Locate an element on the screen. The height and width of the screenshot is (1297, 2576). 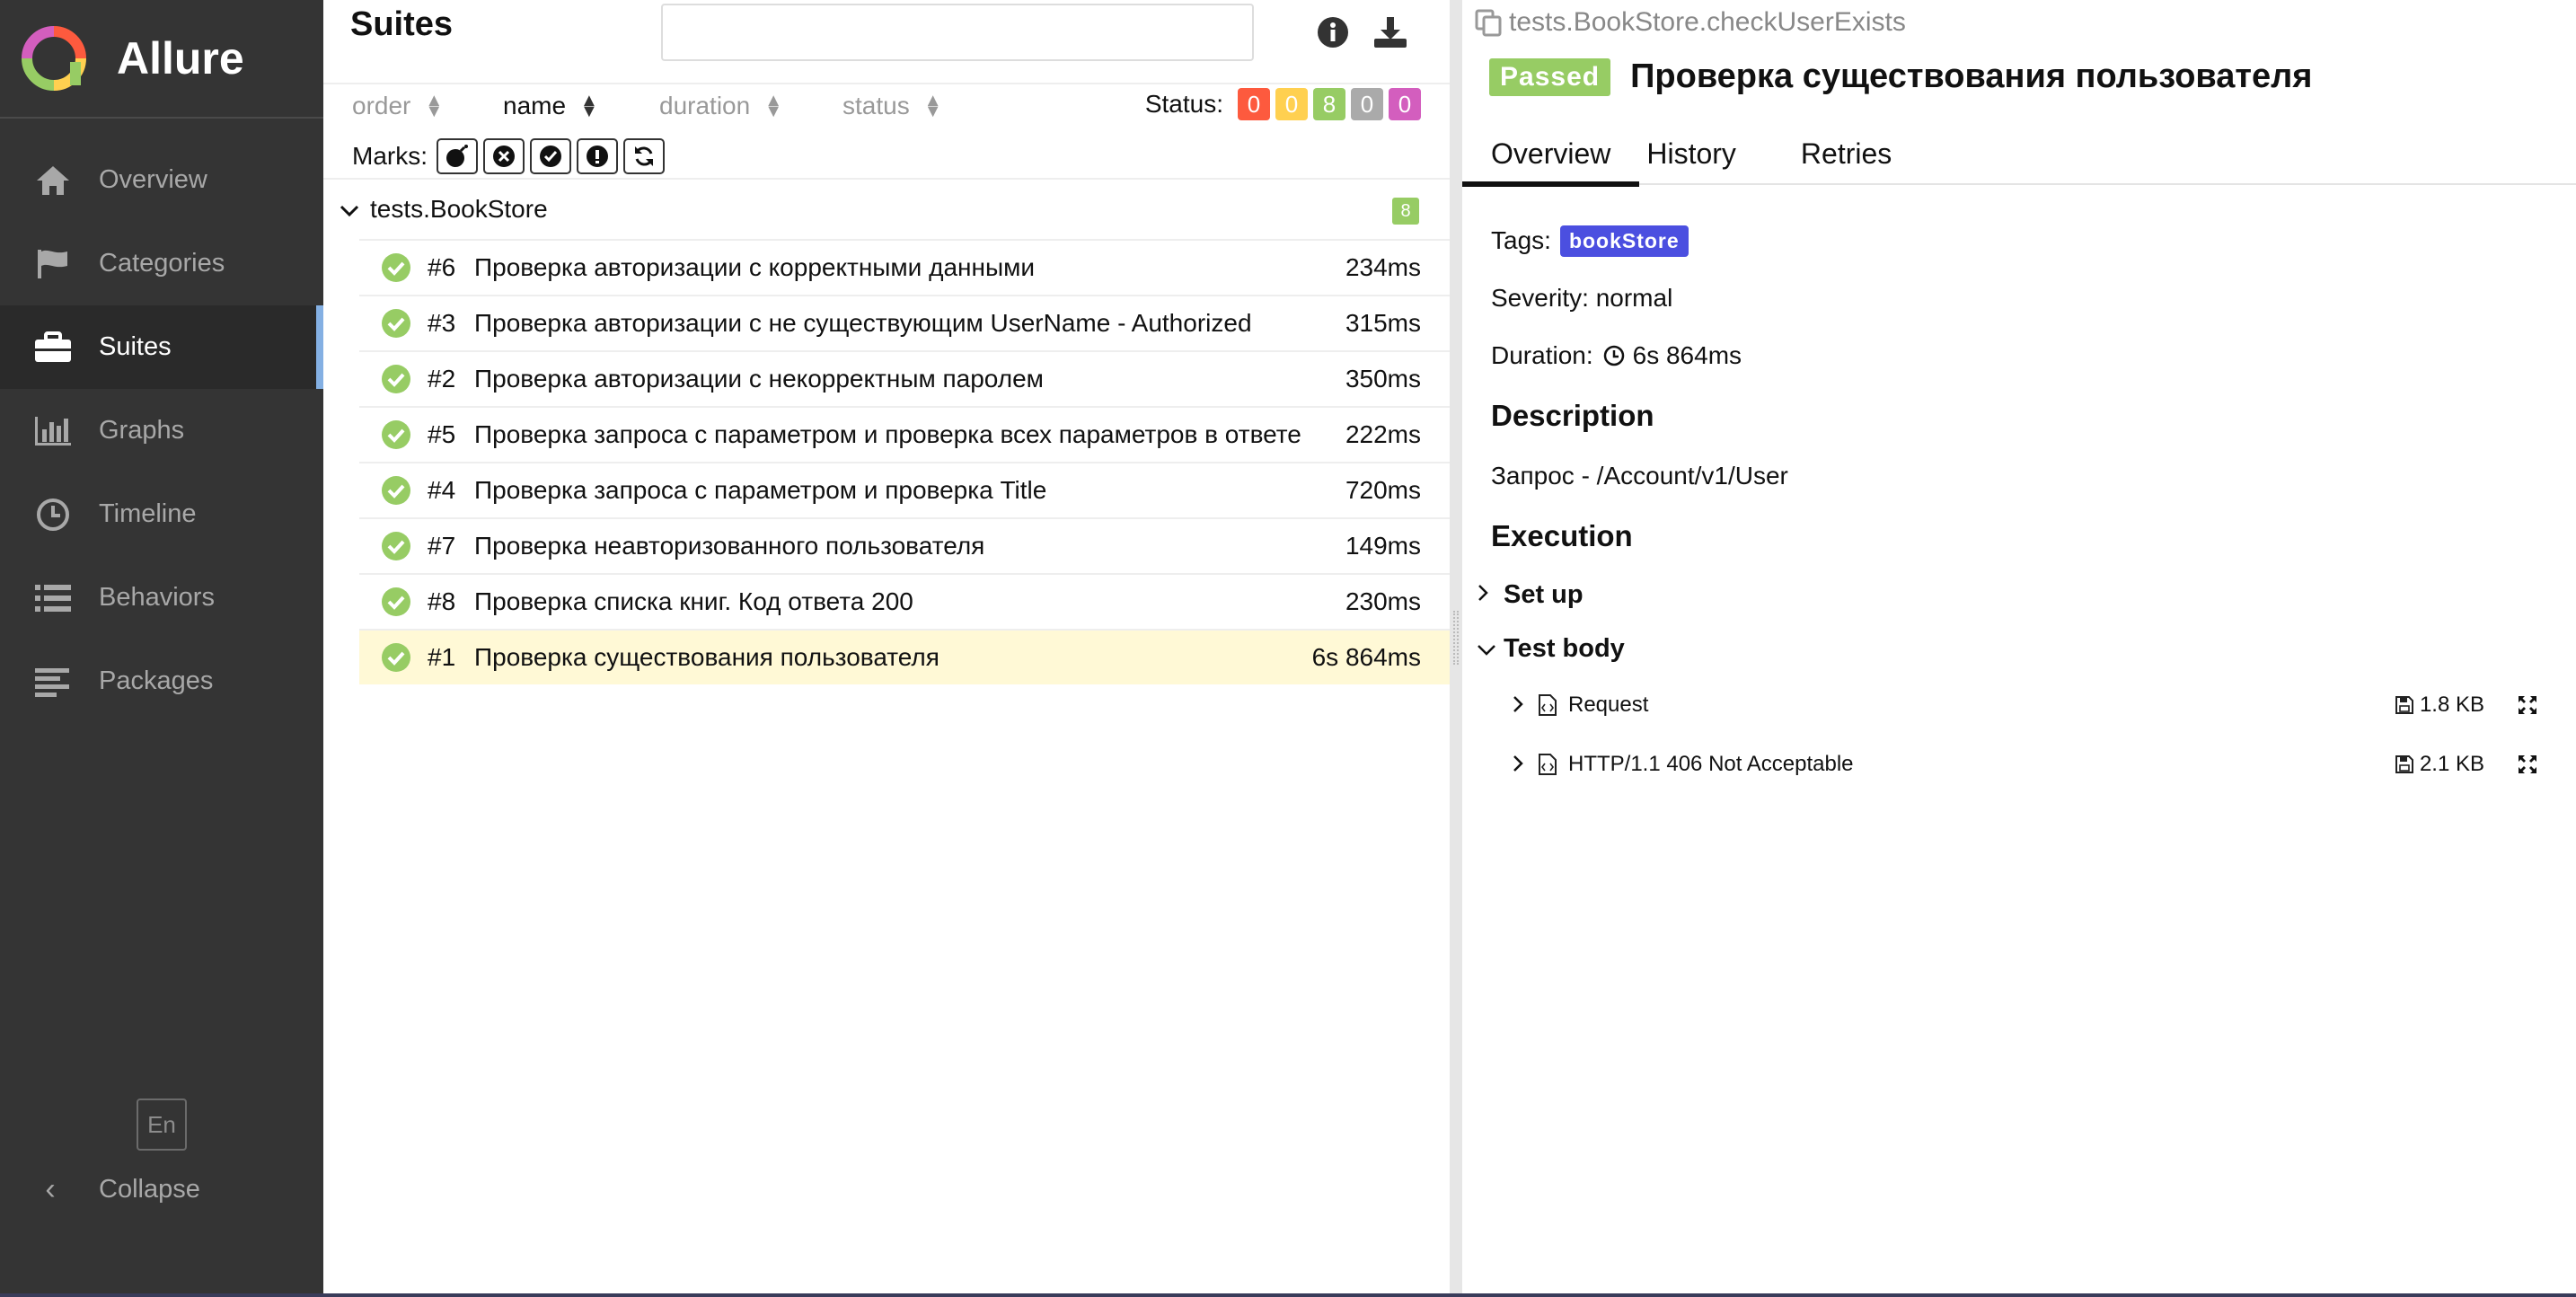
download-icon is located at coordinates (1390, 32).